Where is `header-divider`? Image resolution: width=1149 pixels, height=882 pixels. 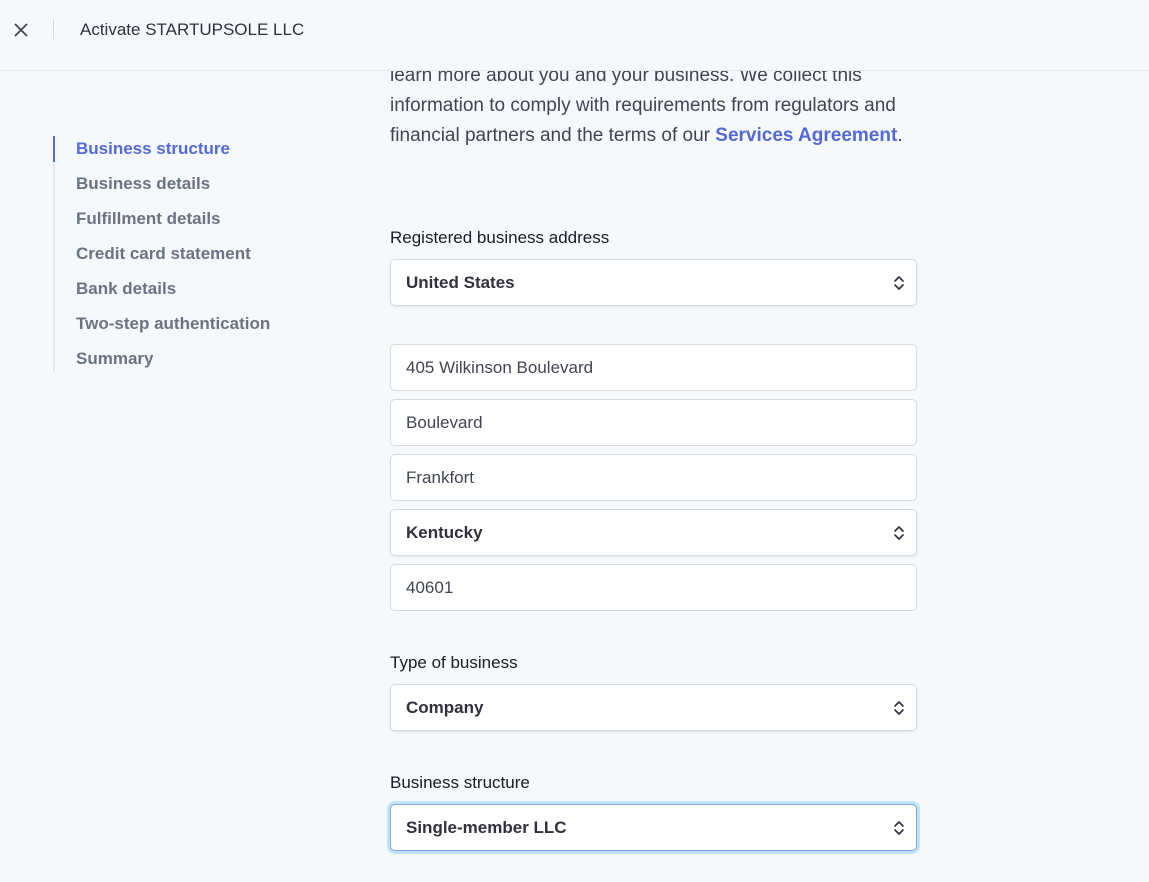
header-divider is located at coordinates (53, 29).